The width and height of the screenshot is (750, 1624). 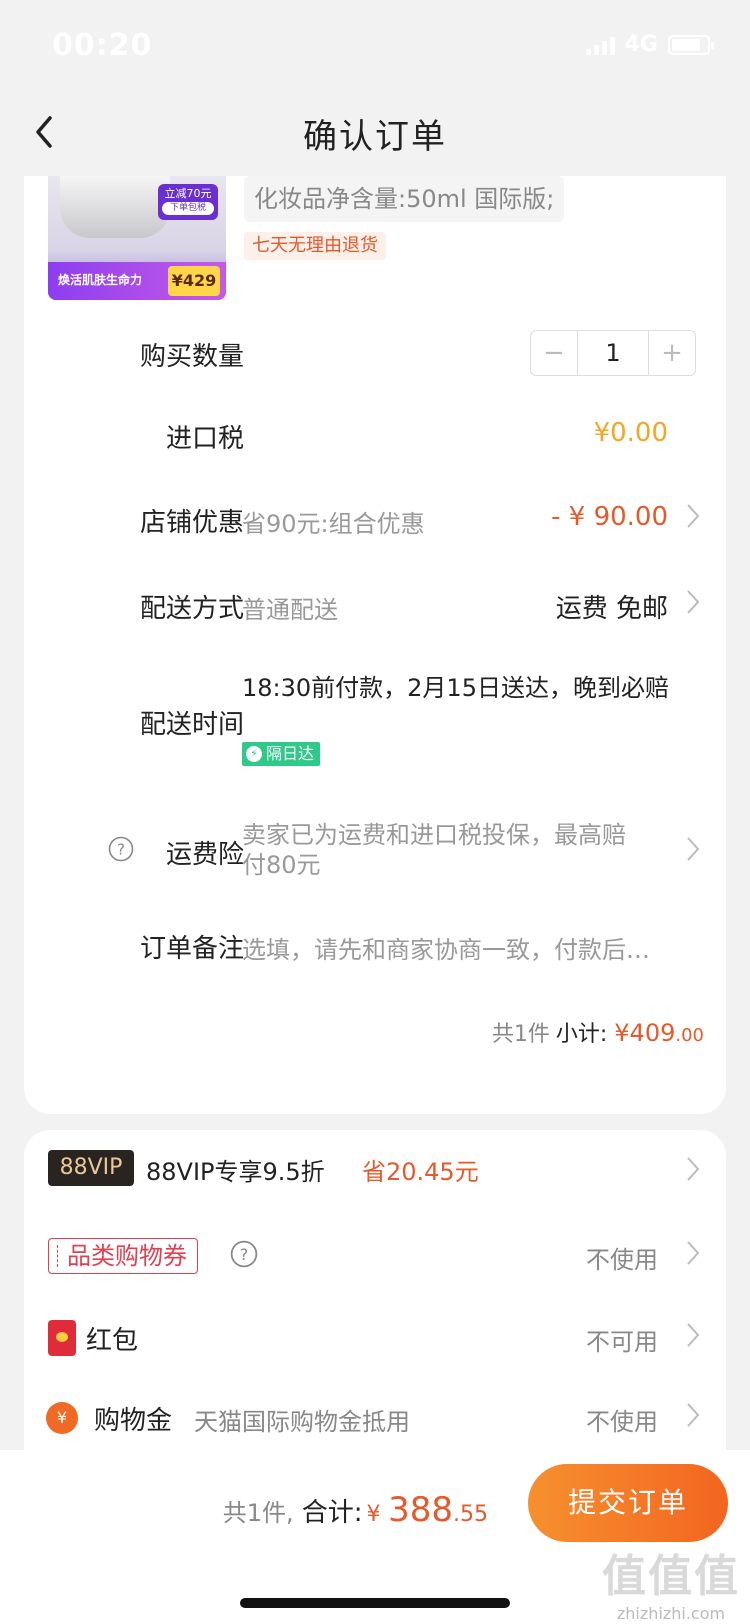 What do you see at coordinates (404, 199) in the screenshot?
I see `product-spec: 化妆品净含量:50ml 国际版;` at bounding box center [404, 199].